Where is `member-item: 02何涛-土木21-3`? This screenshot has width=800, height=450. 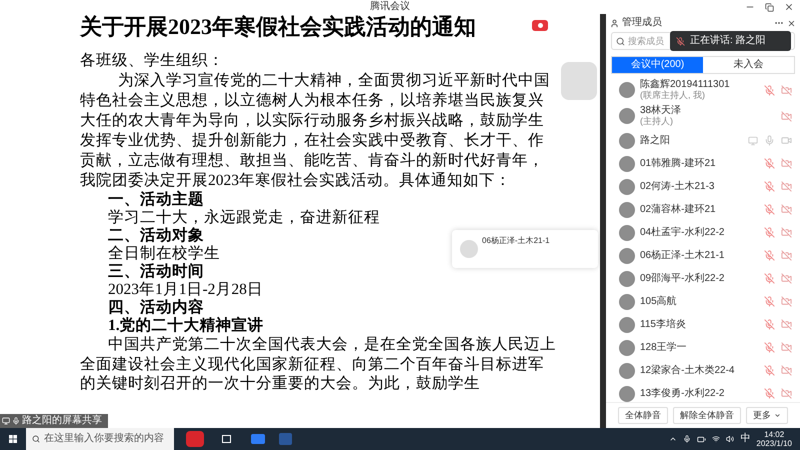 member-item: 02何涛-土木21-3 is located at coordinates (703, 186).